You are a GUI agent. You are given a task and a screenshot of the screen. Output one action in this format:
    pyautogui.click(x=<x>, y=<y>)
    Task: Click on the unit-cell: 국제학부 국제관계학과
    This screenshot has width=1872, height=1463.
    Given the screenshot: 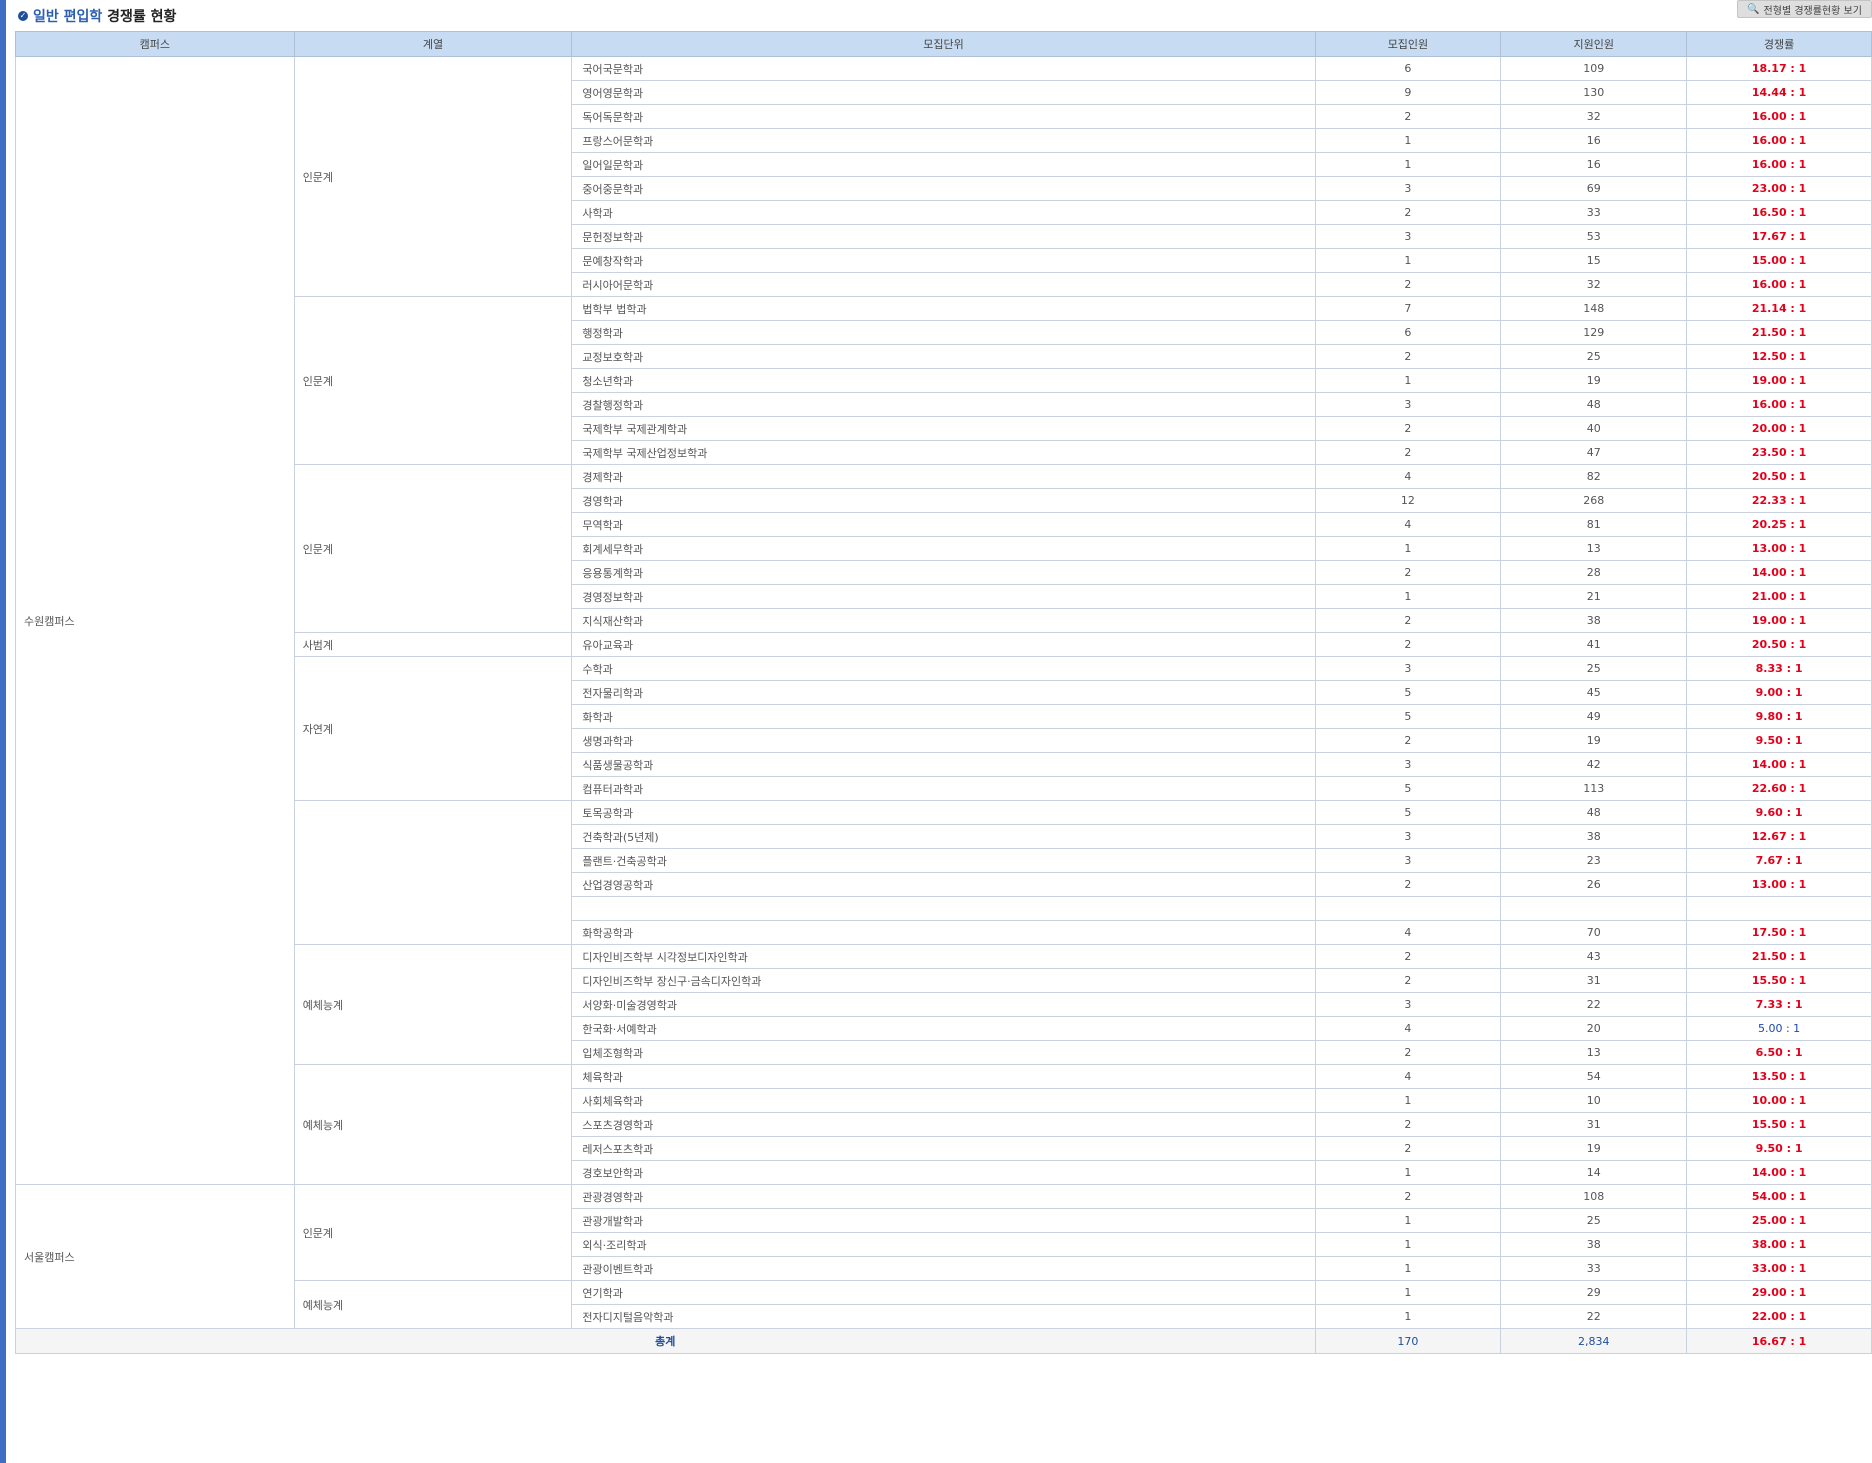 What is the action you would take?
    pyautogui.click(x=943, y=428)
    